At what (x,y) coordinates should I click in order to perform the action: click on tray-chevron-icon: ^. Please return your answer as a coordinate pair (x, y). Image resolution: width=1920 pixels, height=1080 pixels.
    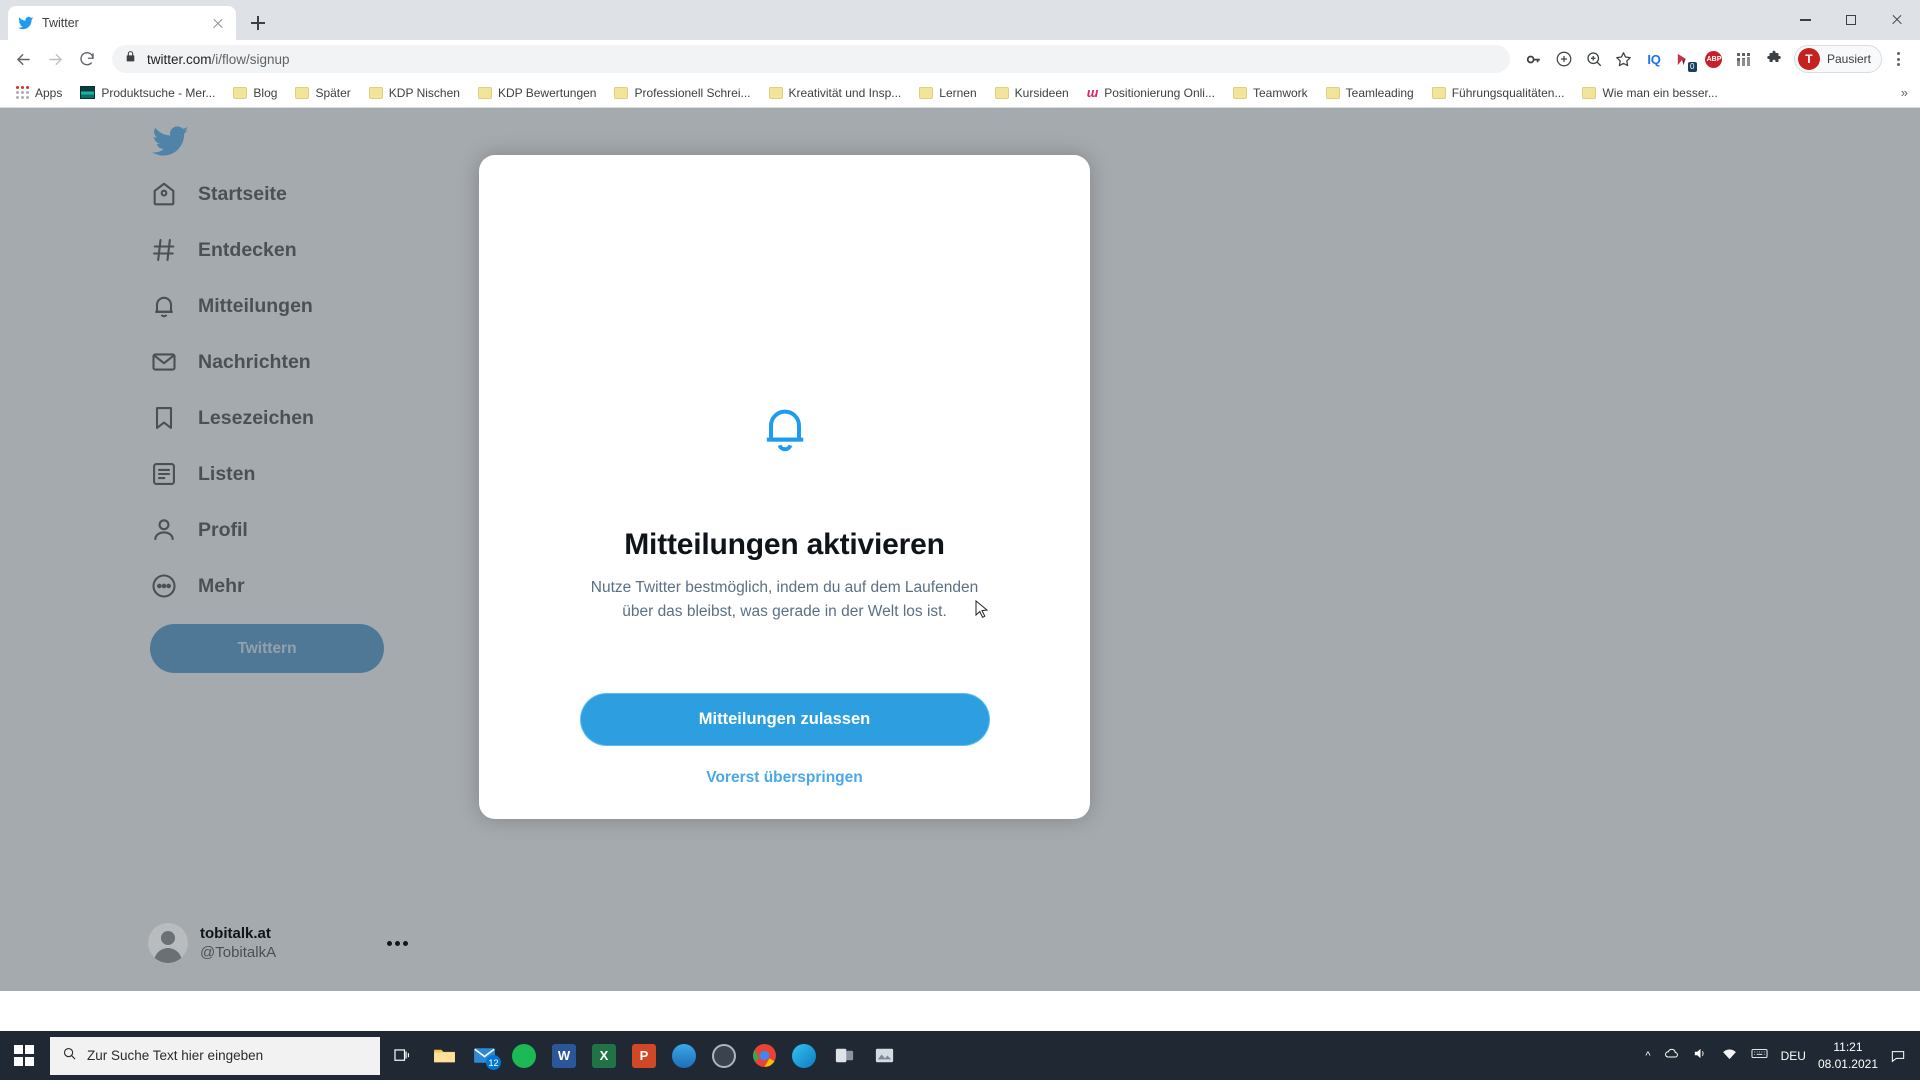
    Looking at the image, I should click on (1647, 1056).